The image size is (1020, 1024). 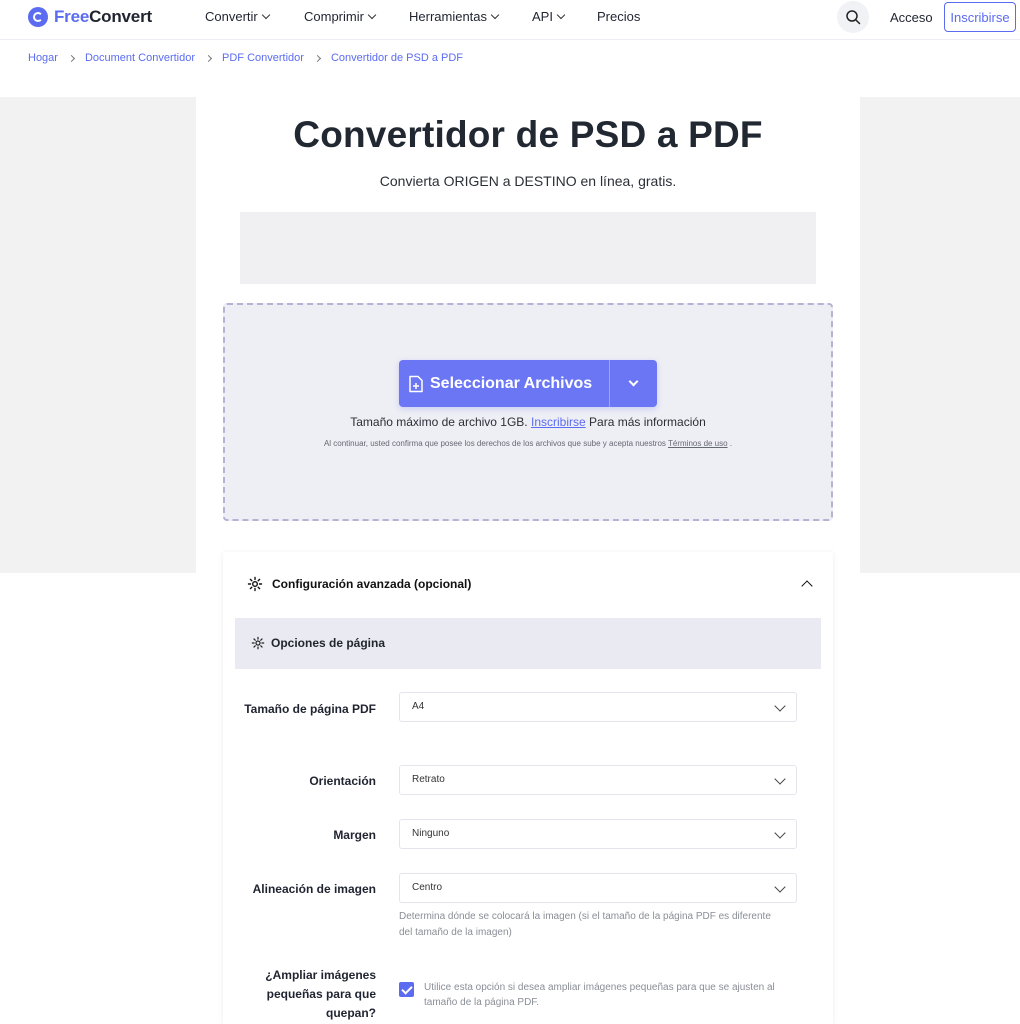 What do you see at coordinates (598, 780) in the screenshot?
I see `orientation-select: Retrato` at bounding box center [598, 780].